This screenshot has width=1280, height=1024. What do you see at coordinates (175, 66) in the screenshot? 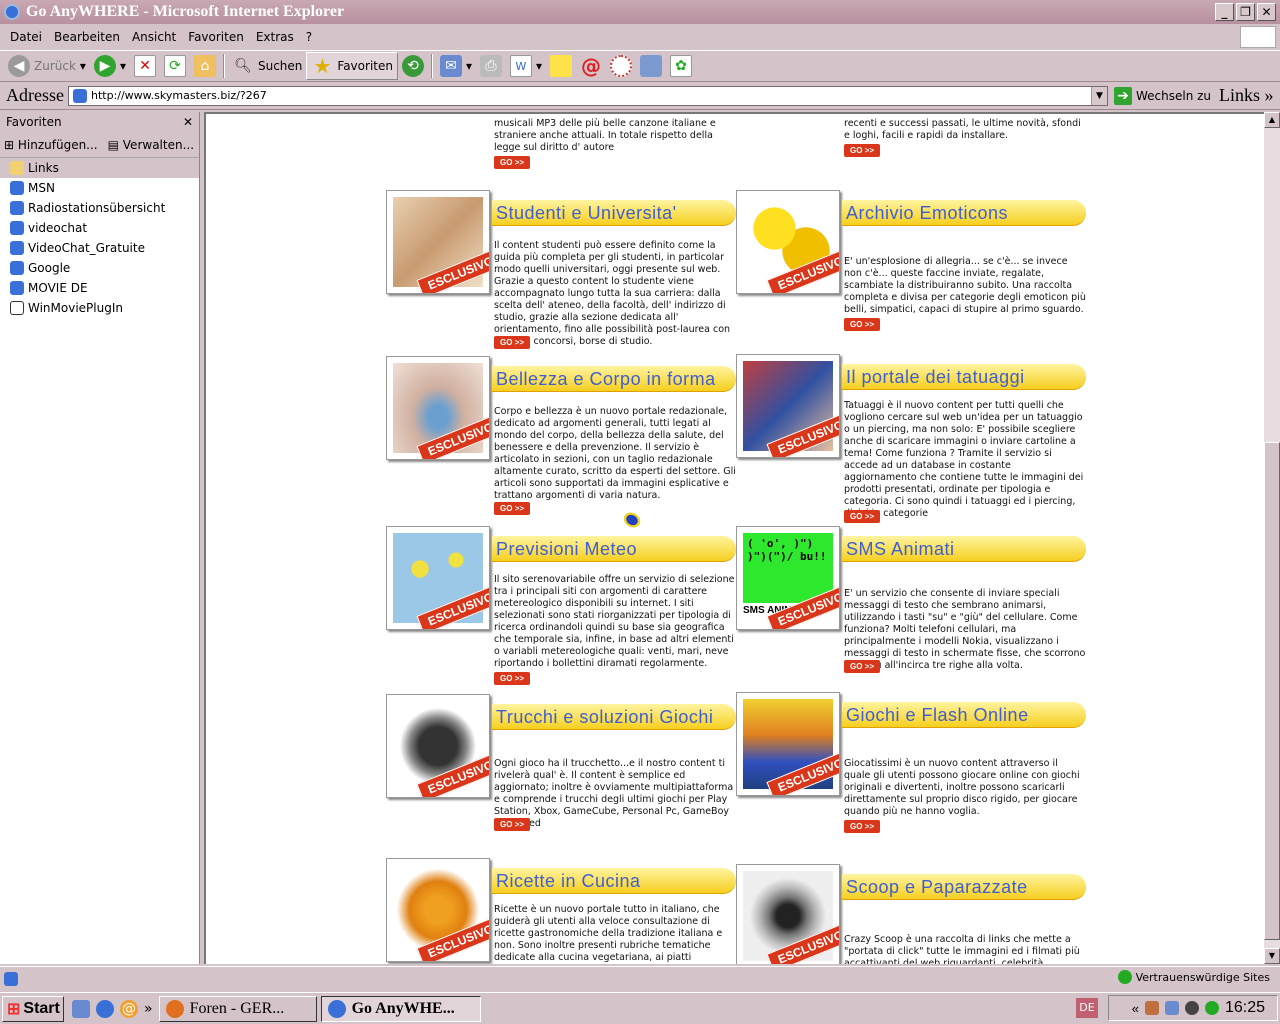
I see `refresh-button: ⟳` at bounding box center [175, 66].